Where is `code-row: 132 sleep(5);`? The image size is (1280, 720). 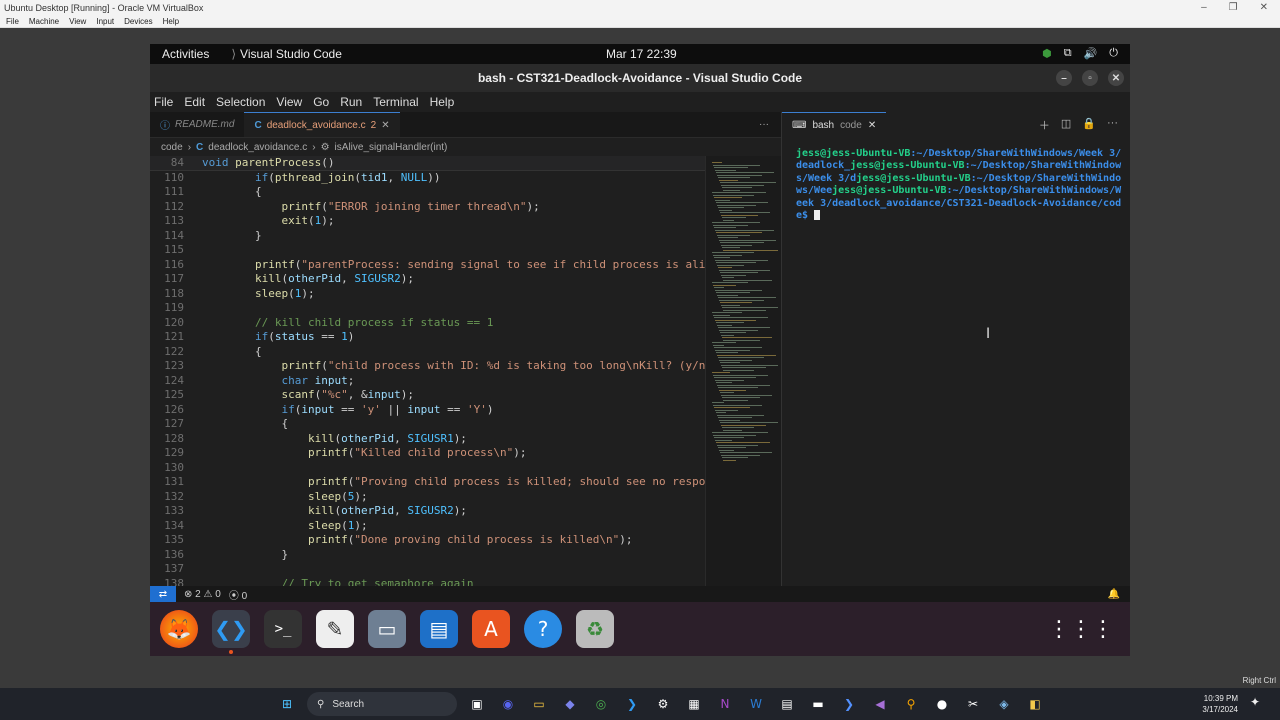
code-row: 132 sleep(5); is located at coordinates (427, 497).